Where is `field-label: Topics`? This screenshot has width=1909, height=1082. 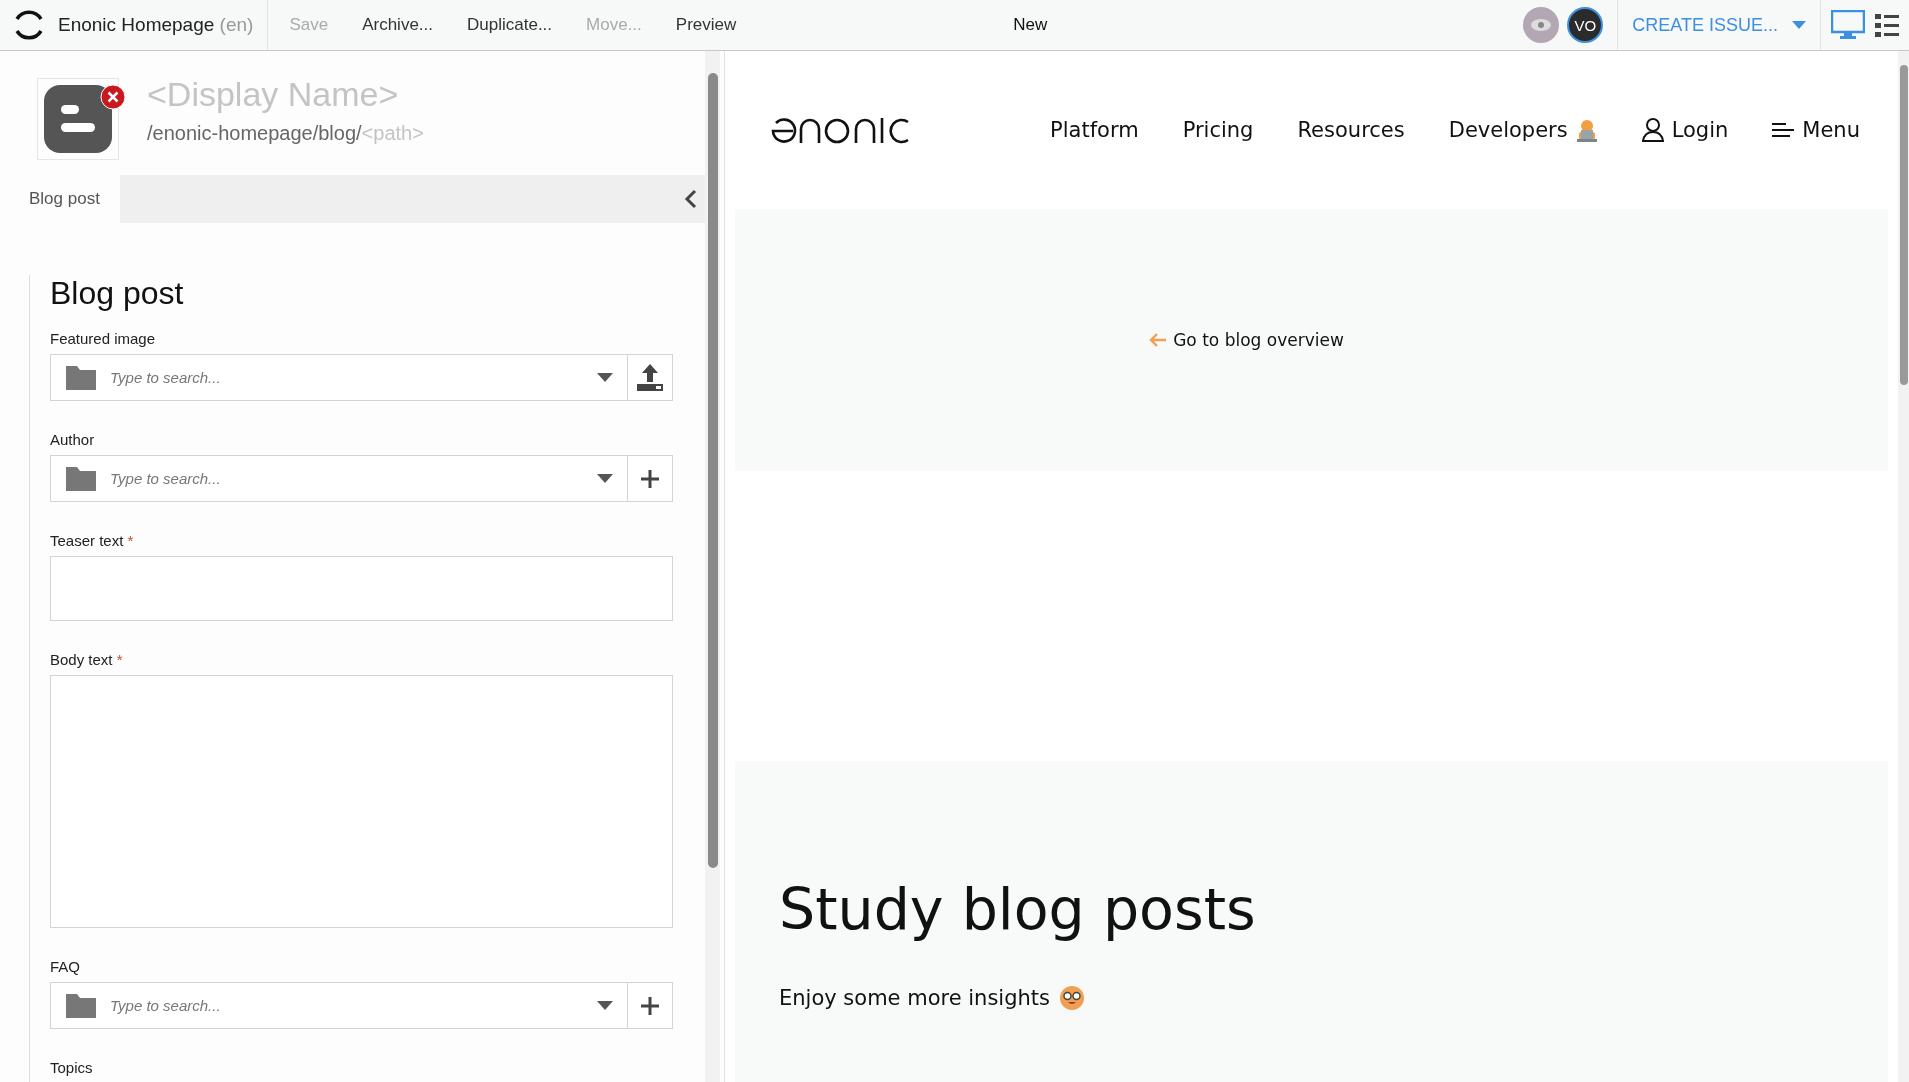 field-label: Topics is located at coordinates (72, 1067).